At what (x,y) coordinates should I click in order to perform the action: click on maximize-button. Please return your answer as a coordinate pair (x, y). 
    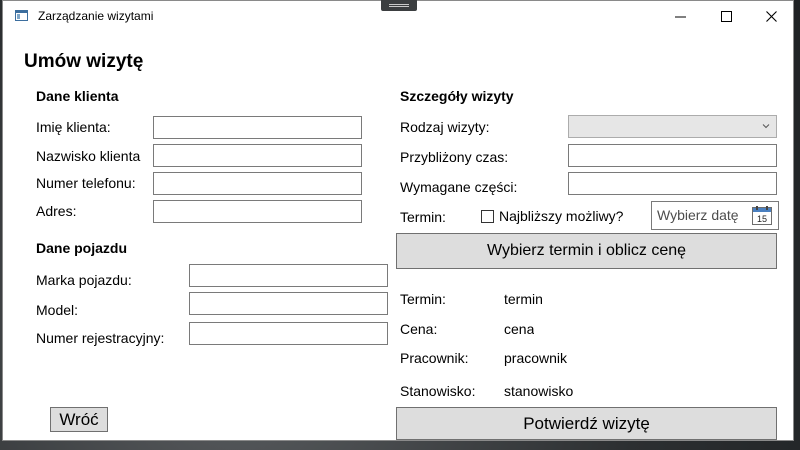
    Looking at the image, I should click on (727, 16).